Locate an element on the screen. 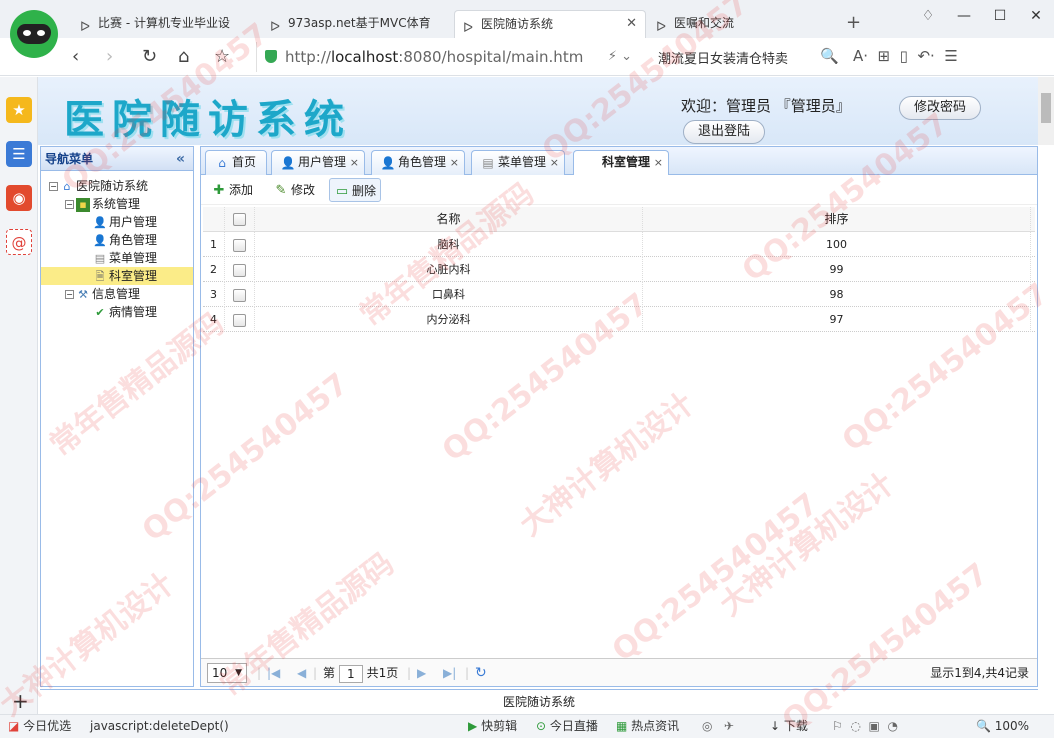 The width and height of the screenshot is (1054, 739). table-row: 2 心脏内科 99 is located at coordinates (619, 269).